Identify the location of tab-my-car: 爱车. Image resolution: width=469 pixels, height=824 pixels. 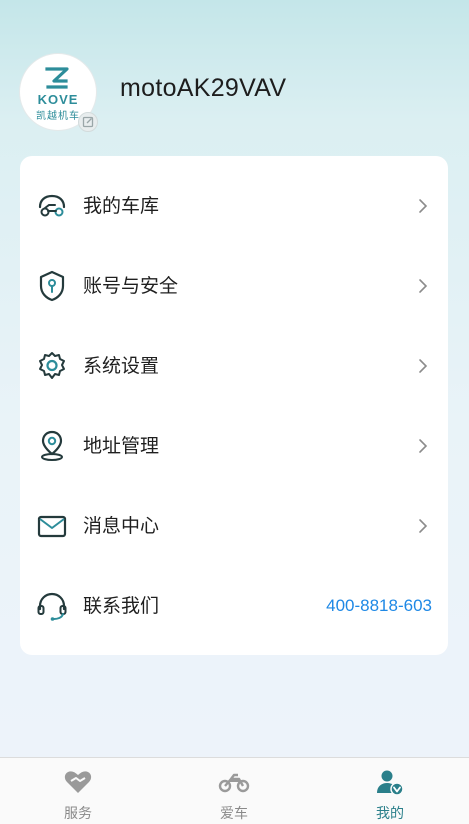
(234, 791).